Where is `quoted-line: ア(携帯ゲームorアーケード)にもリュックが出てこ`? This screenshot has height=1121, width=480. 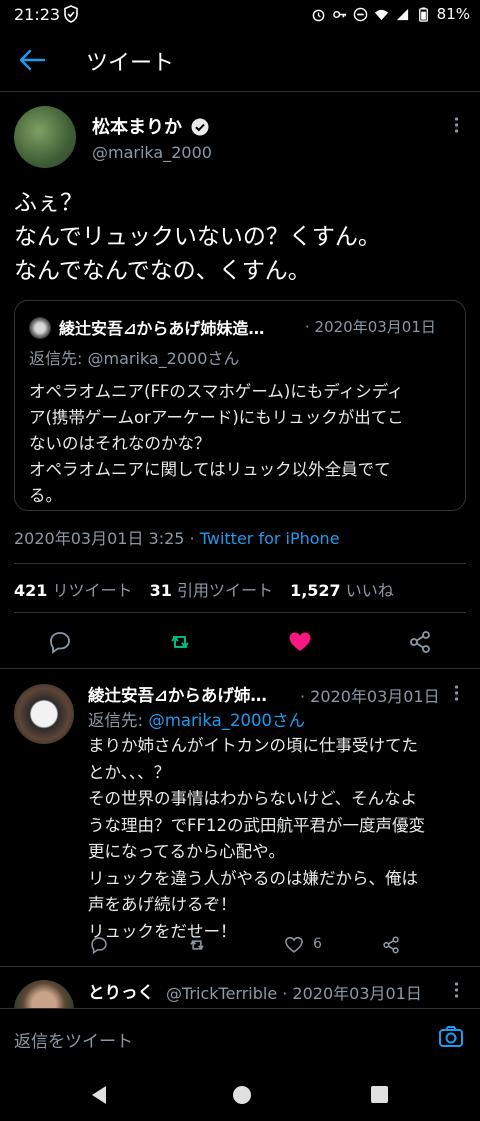
quoted-line: ア(携帯ゲームorアーケード)にもリュックが出てこ is located at coordinates (216, 417).